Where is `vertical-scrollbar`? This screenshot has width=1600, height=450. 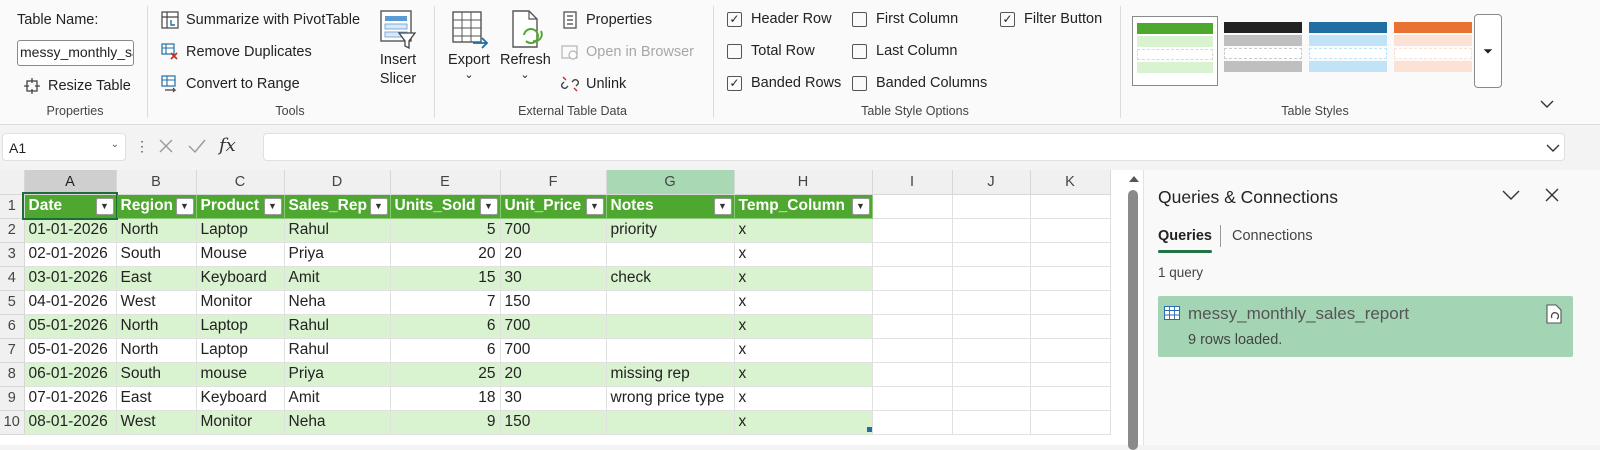
vertical-scrollbar is located at coordinates (1134, 310).